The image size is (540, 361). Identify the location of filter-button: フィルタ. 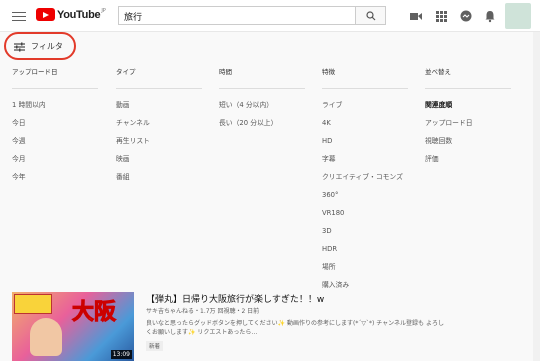
(38, 46).